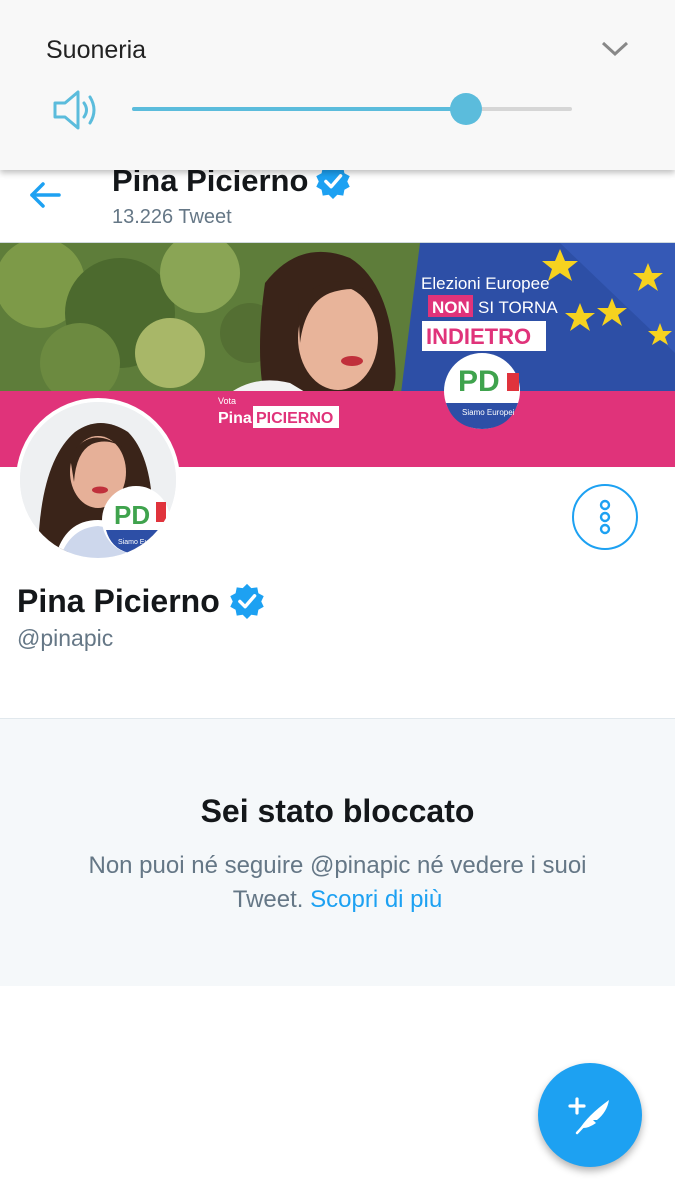  What do you see at coordinates (615, 49) in the screenshot?
I see `chevron-down-icon` at bounding box center [615, 49].